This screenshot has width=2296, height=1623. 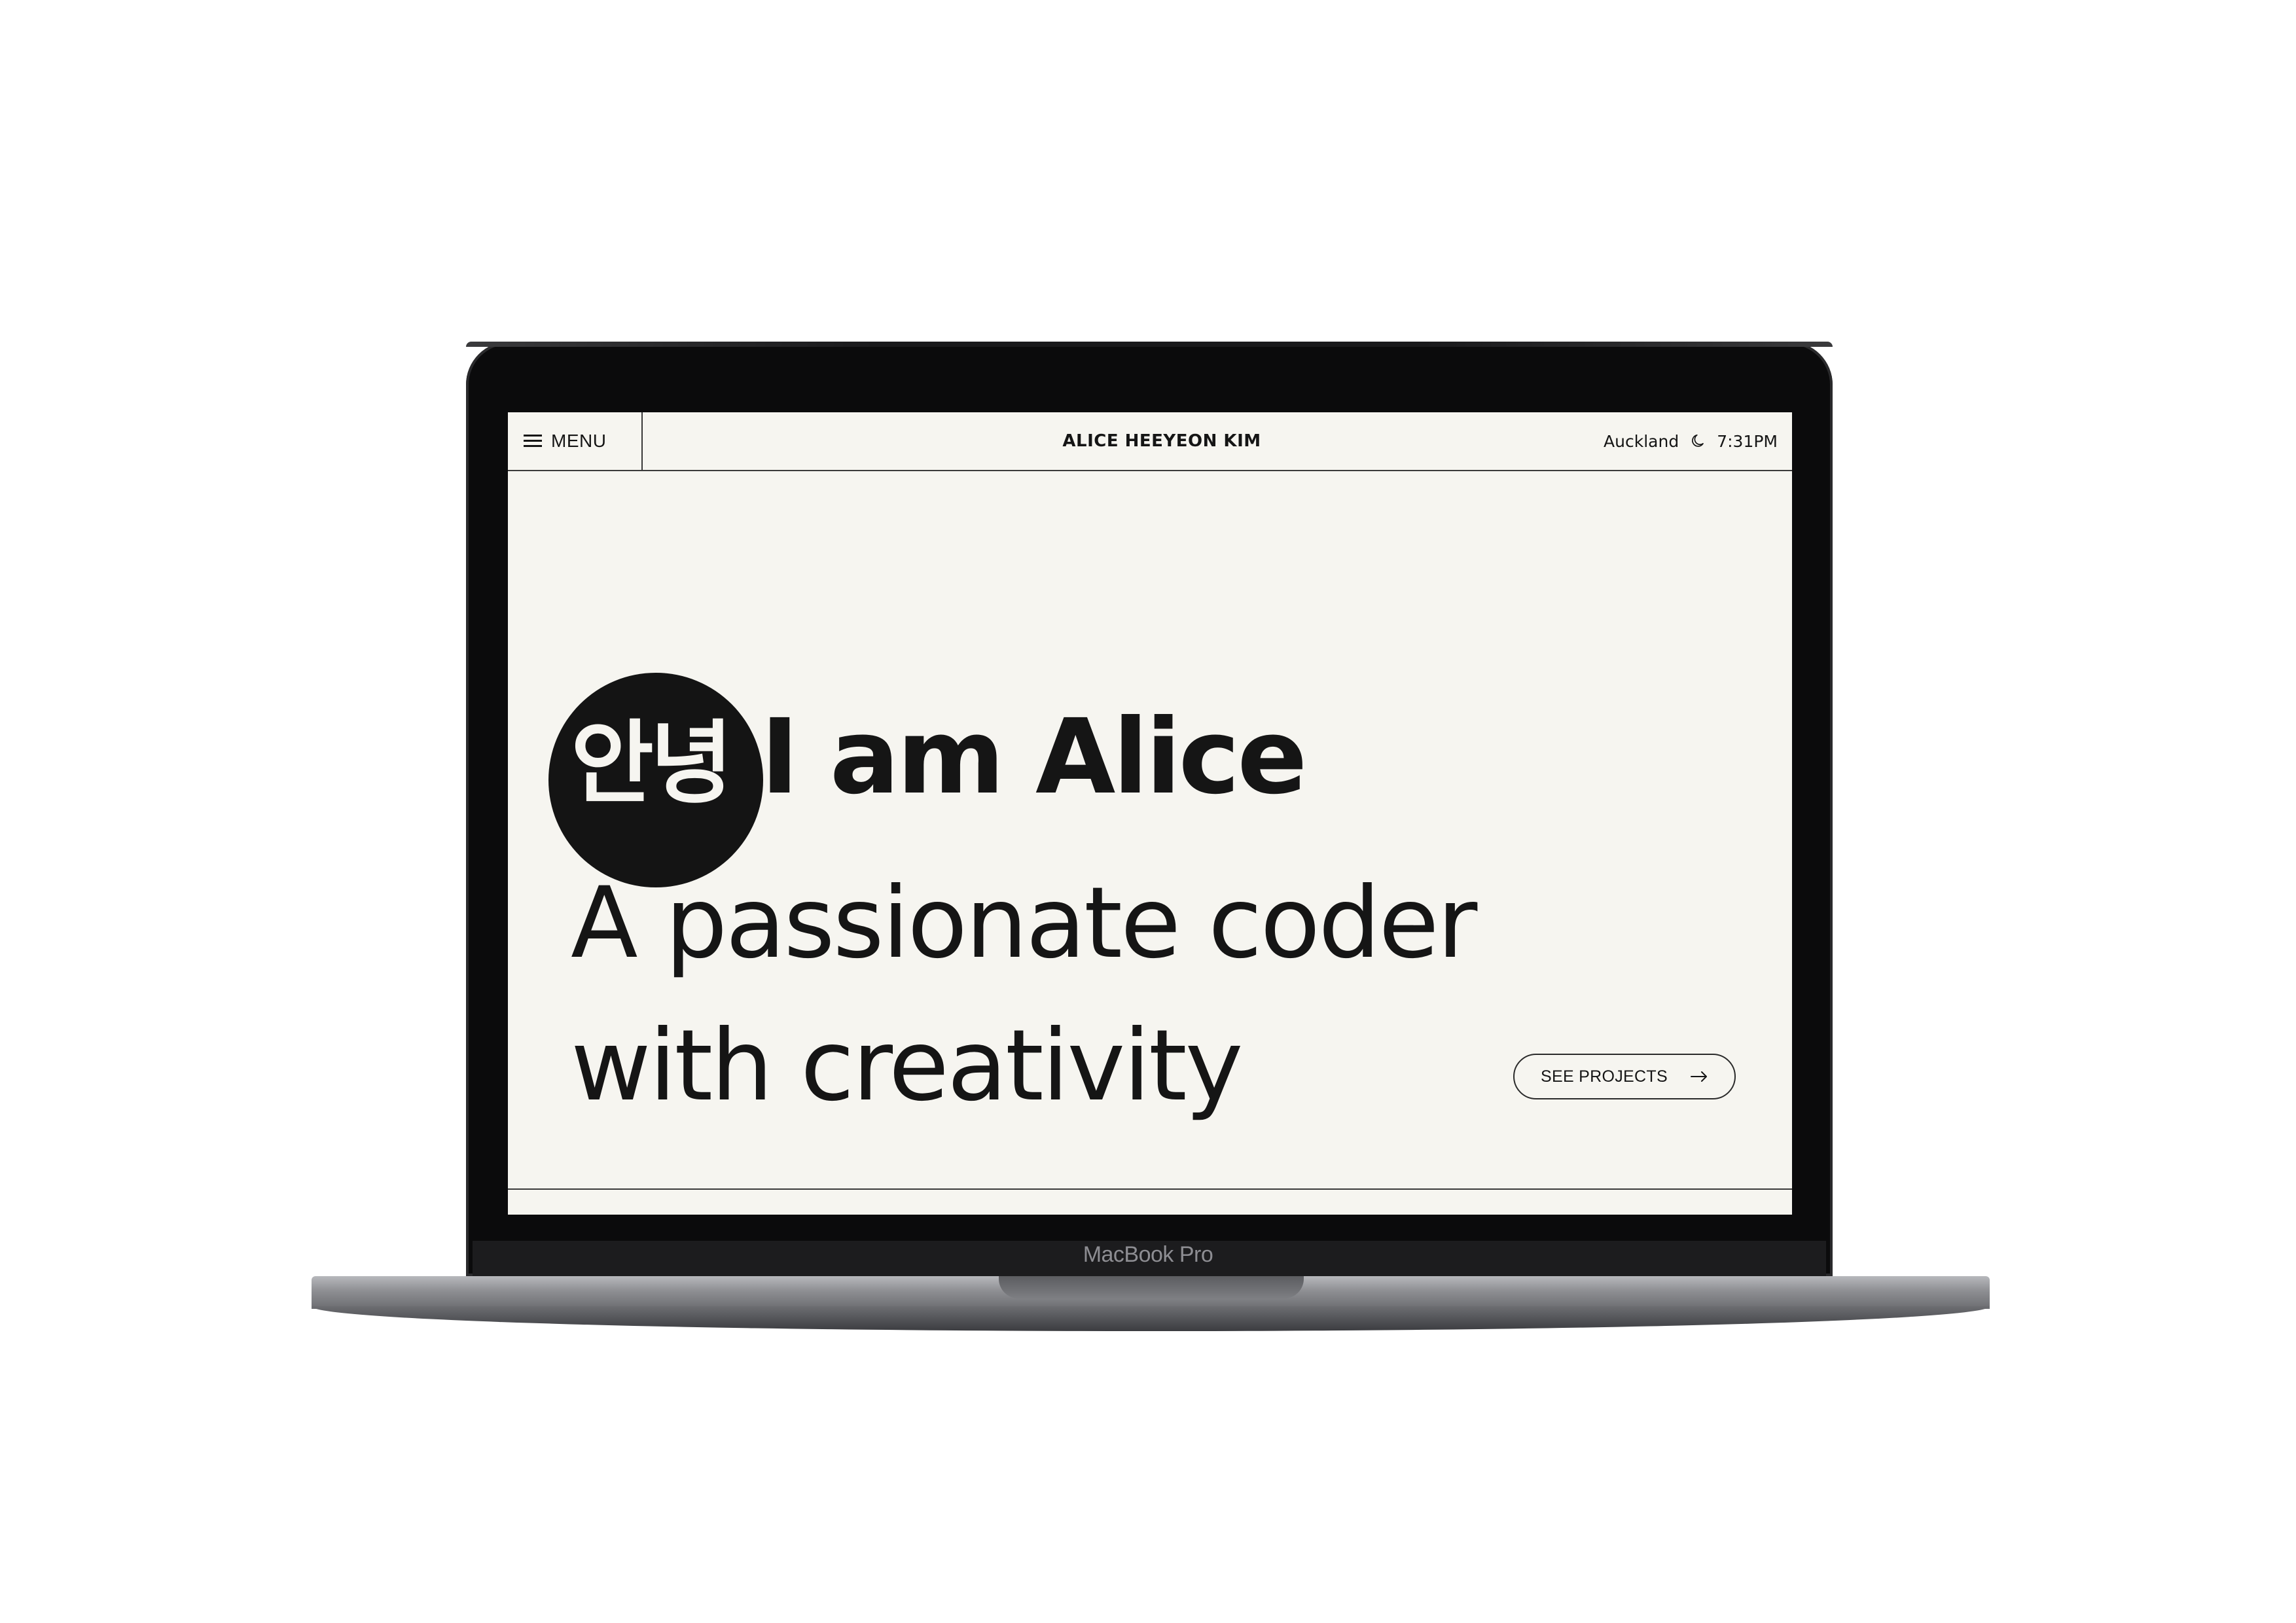 What do you see at coordinates (1150, 1189) in the screenshot?
I see `section-divider` at bounding box center [1150, 1189].